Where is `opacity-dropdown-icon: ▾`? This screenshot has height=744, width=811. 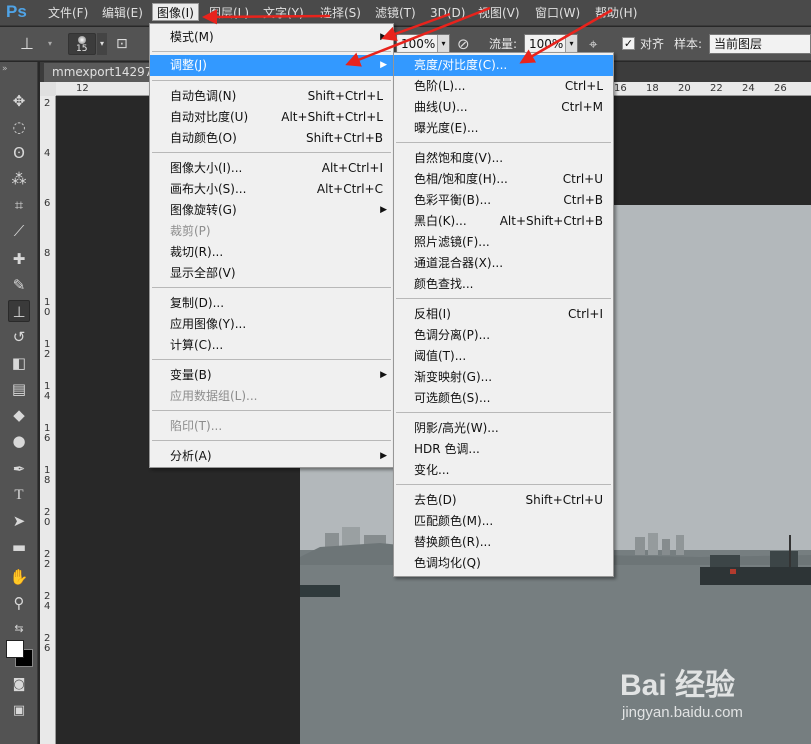
opacity-dropdown-icon: ▾ is located at coordinates (443, 44).